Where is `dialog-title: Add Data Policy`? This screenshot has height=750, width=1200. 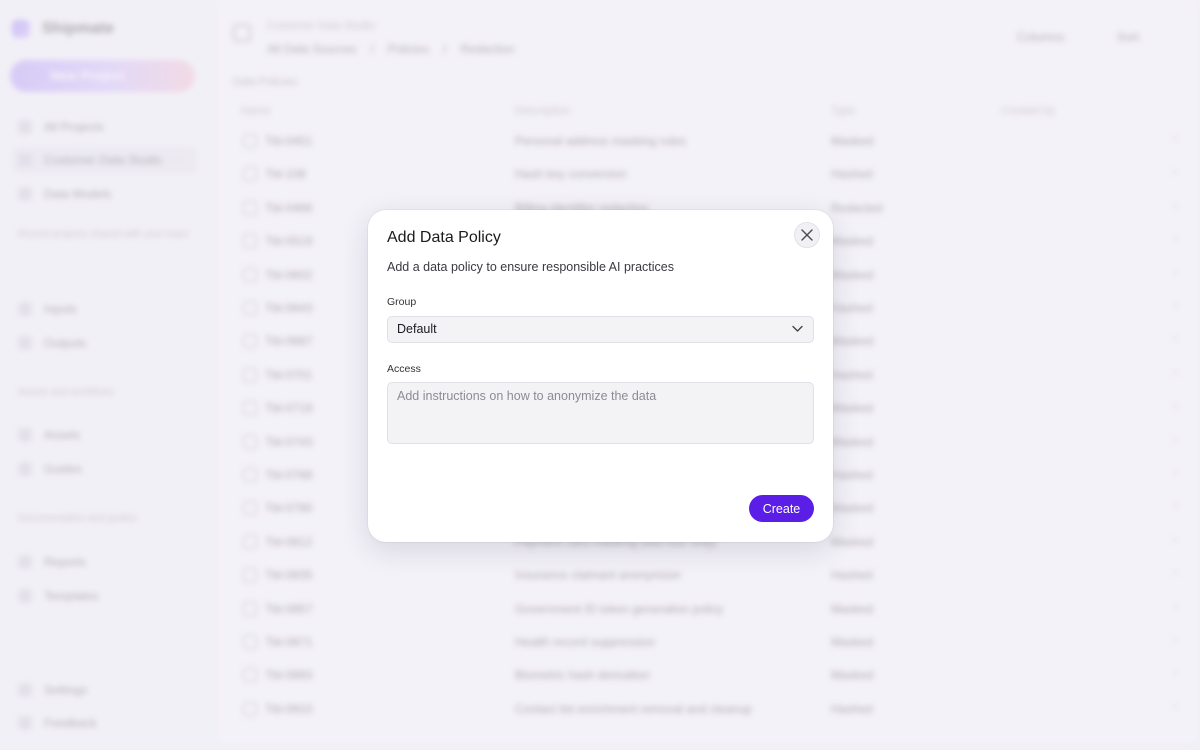 dialog-title: Add Data Policy is located at coordinates (444, 237).